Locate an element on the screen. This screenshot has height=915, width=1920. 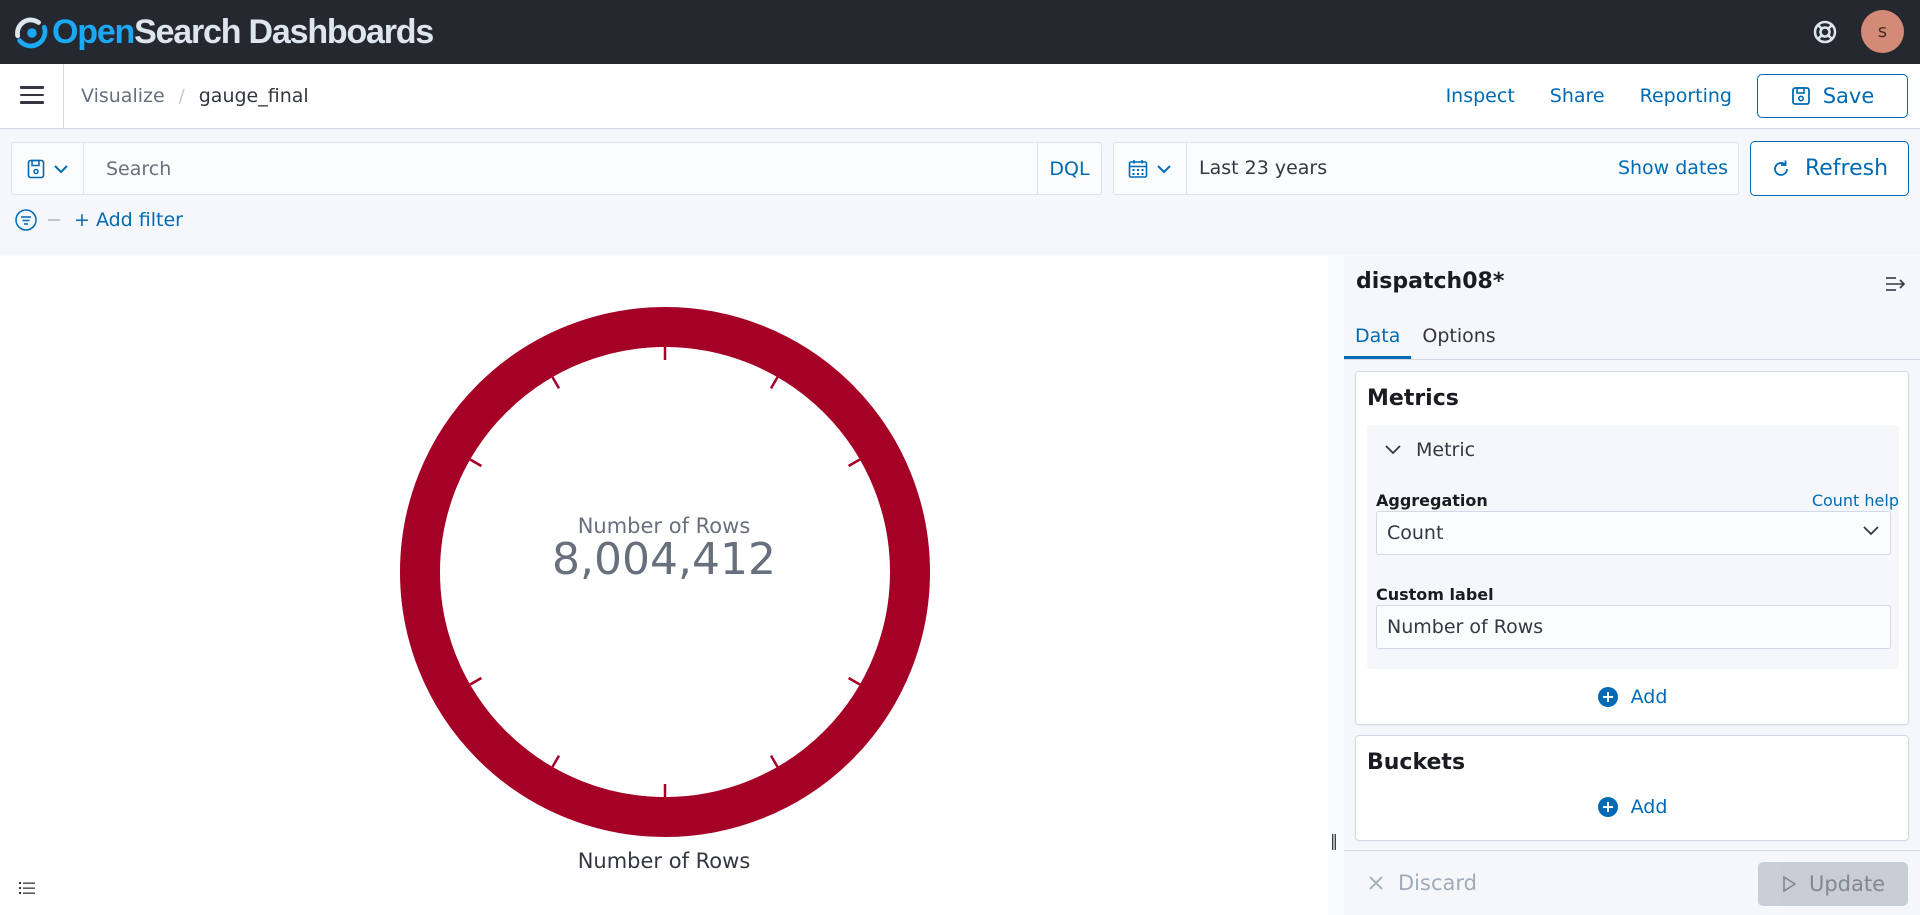
metric-accordion-toggle: Metric is located at coordinates (1429, 450).